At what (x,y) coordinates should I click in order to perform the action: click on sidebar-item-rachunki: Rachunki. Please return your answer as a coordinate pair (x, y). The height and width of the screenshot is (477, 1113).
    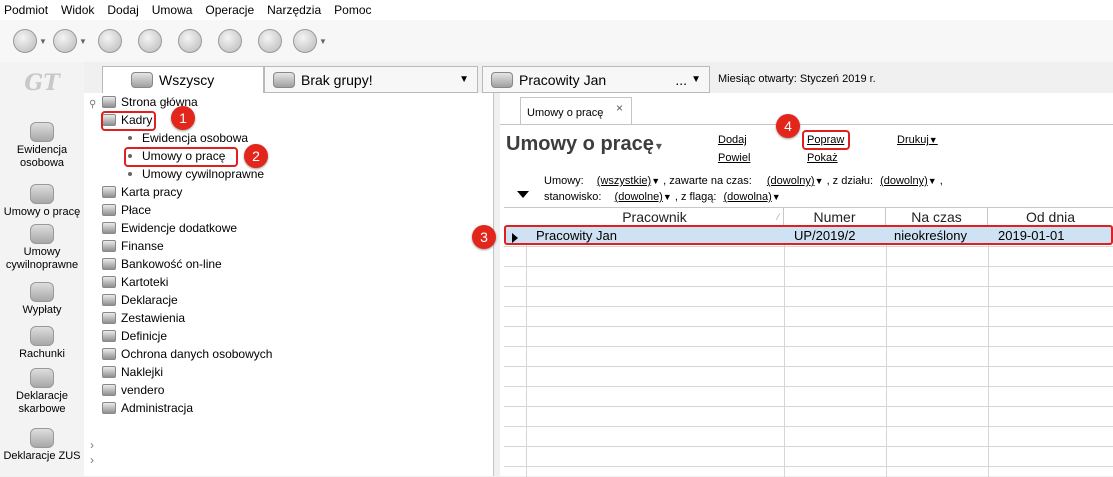
    Looking at the image, I should click on (42, 343).